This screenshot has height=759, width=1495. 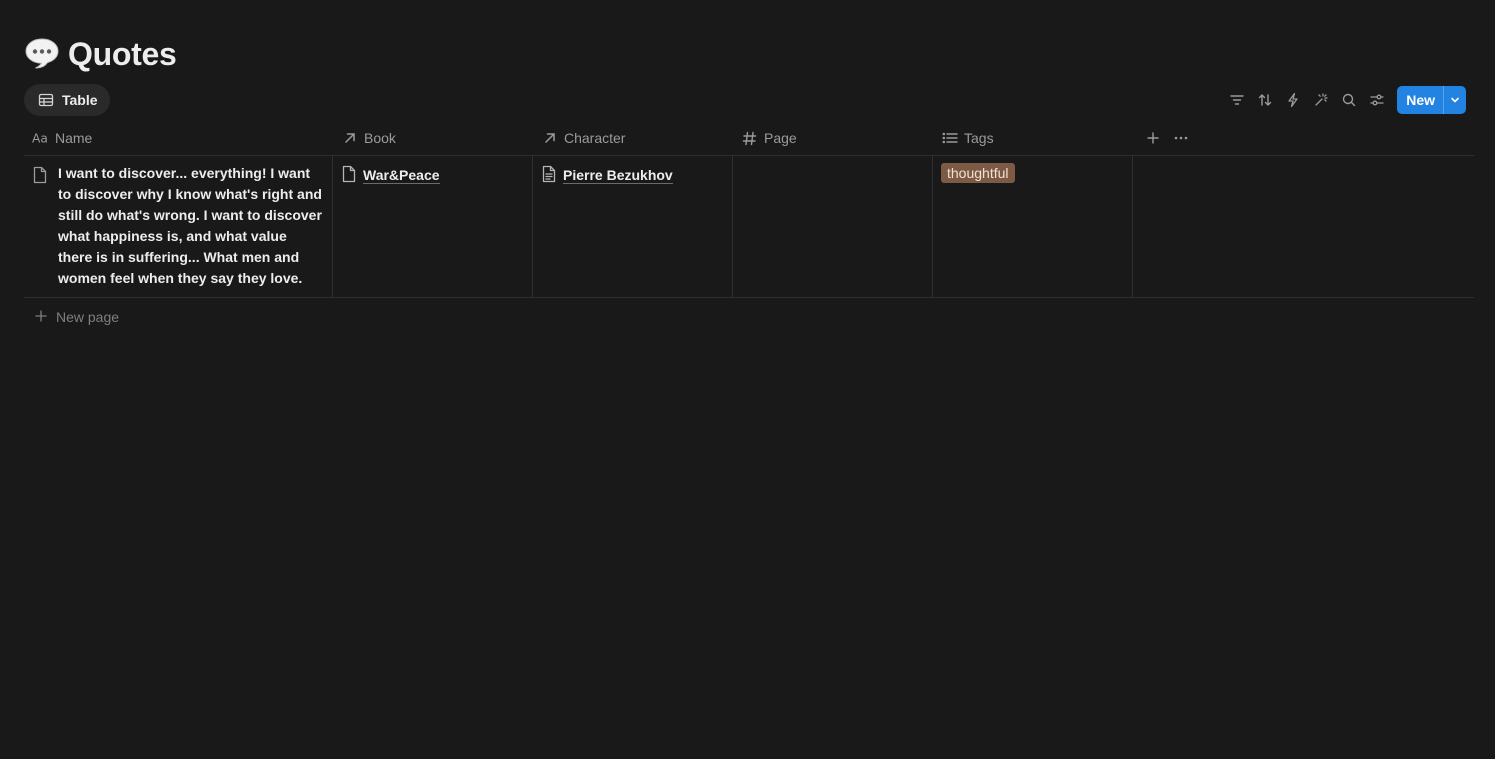 I want to click on relation-link-character: Pierre Bezukhov, so click(x=618, y=175).